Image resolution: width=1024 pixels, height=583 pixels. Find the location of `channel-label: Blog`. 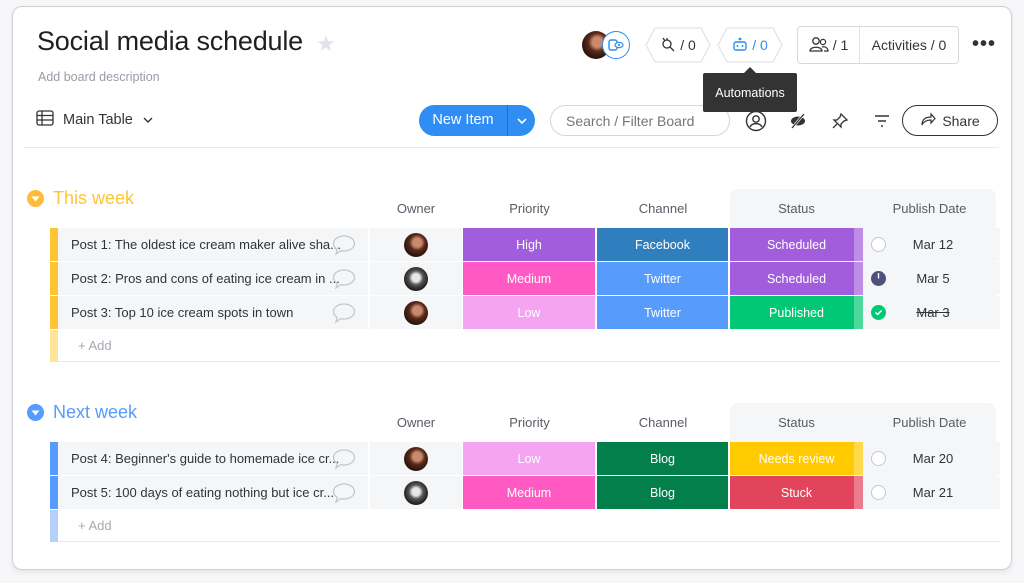

channel-label: Blog is located at coordinates (662, 458).